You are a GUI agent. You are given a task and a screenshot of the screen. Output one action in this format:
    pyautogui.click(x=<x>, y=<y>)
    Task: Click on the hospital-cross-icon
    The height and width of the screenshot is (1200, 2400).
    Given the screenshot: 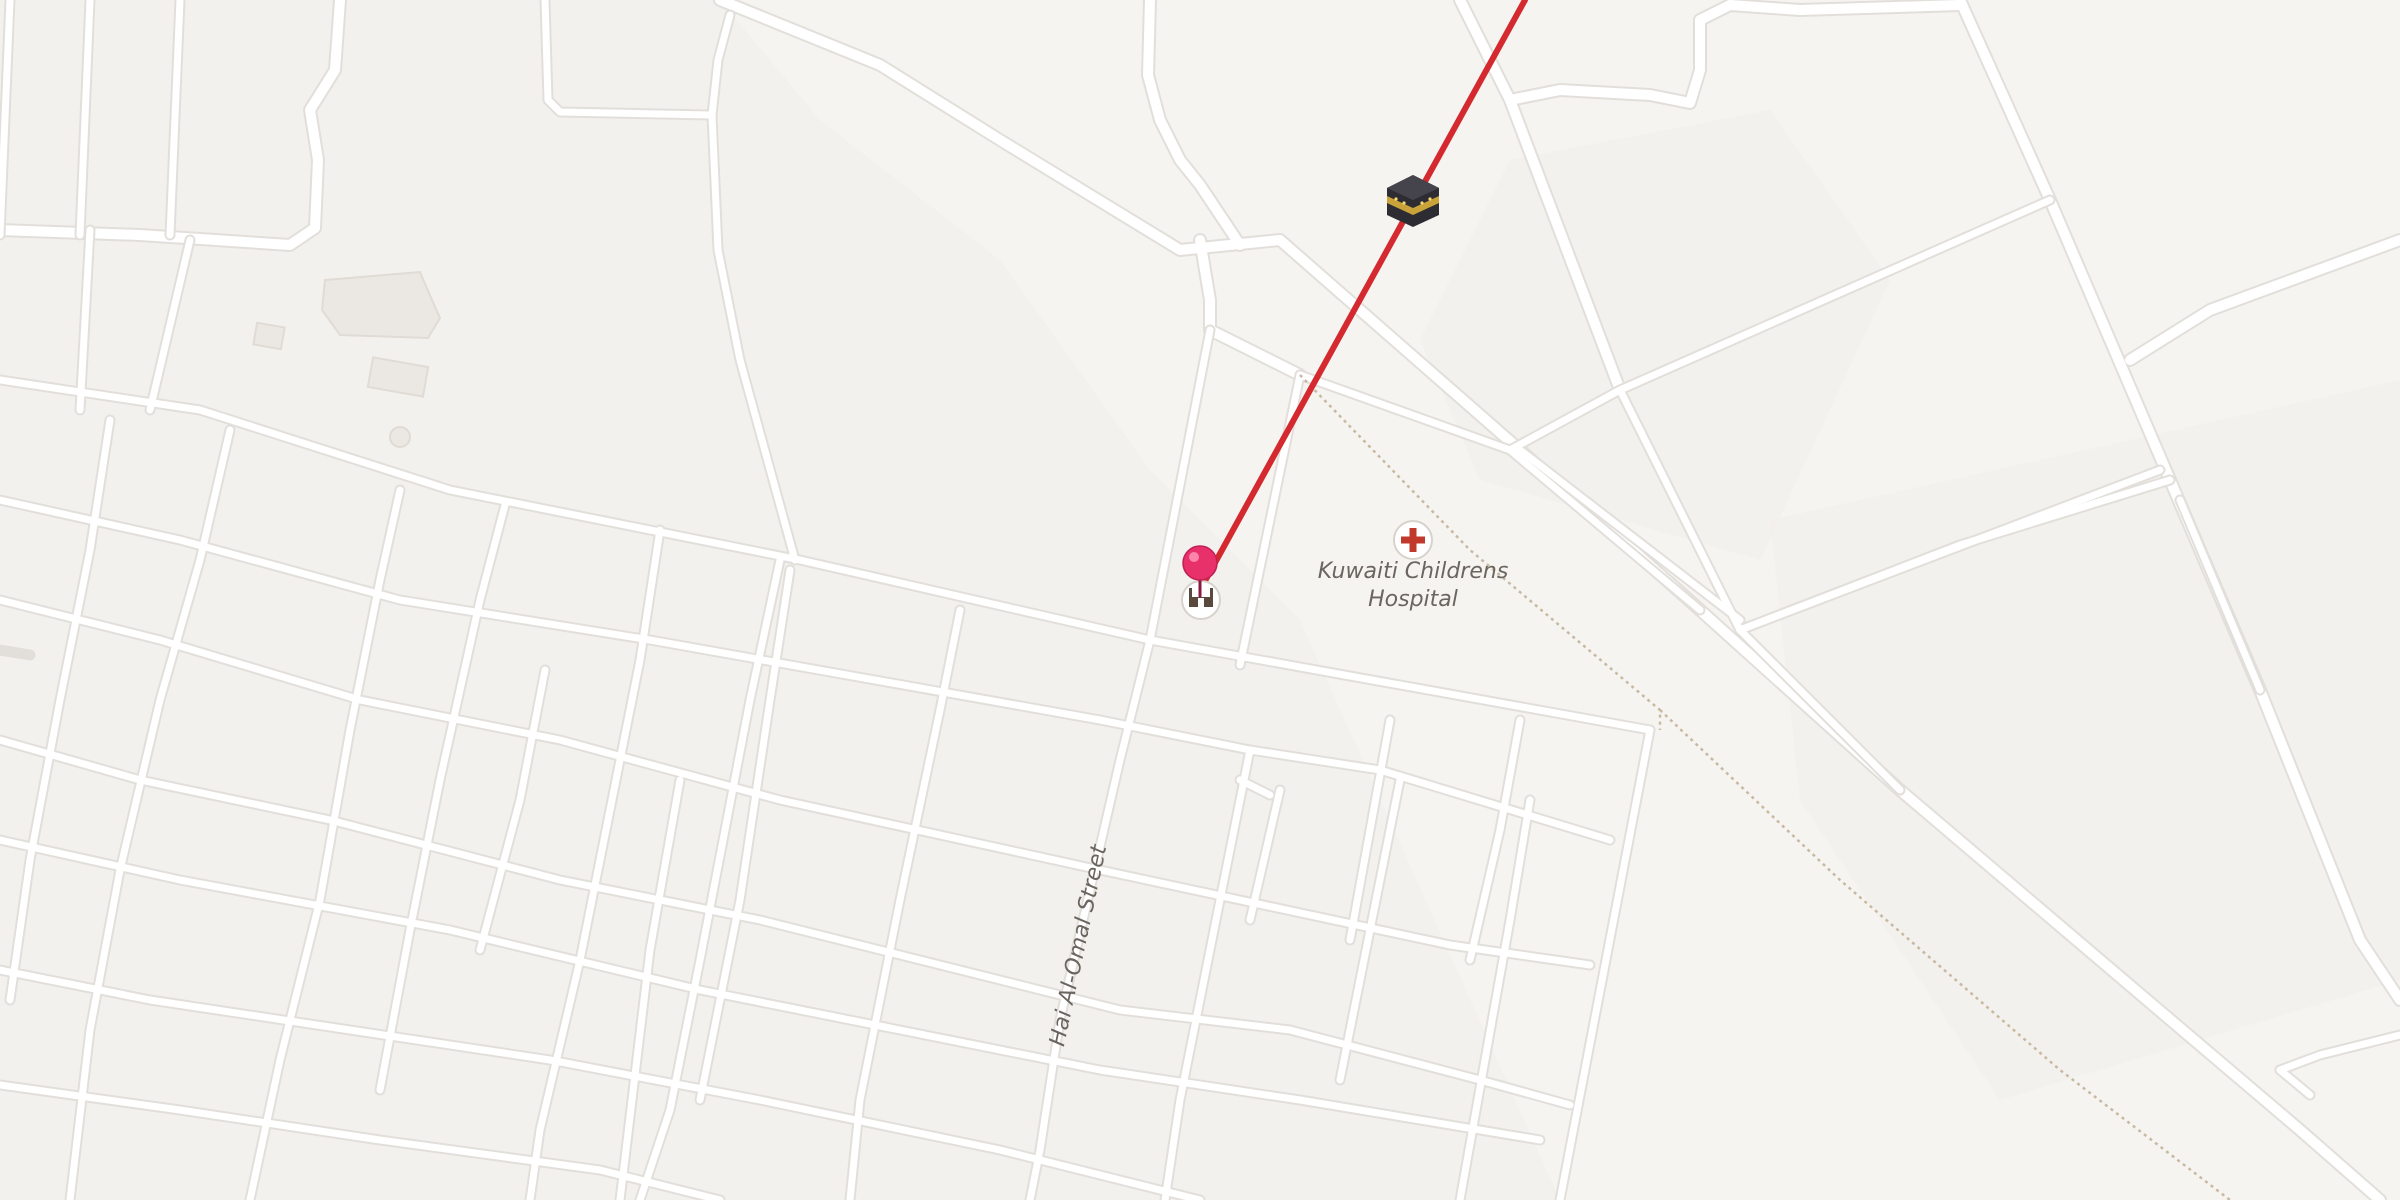 What is the action you would take?
    pyautogui.click(x=1413, y=540)
    